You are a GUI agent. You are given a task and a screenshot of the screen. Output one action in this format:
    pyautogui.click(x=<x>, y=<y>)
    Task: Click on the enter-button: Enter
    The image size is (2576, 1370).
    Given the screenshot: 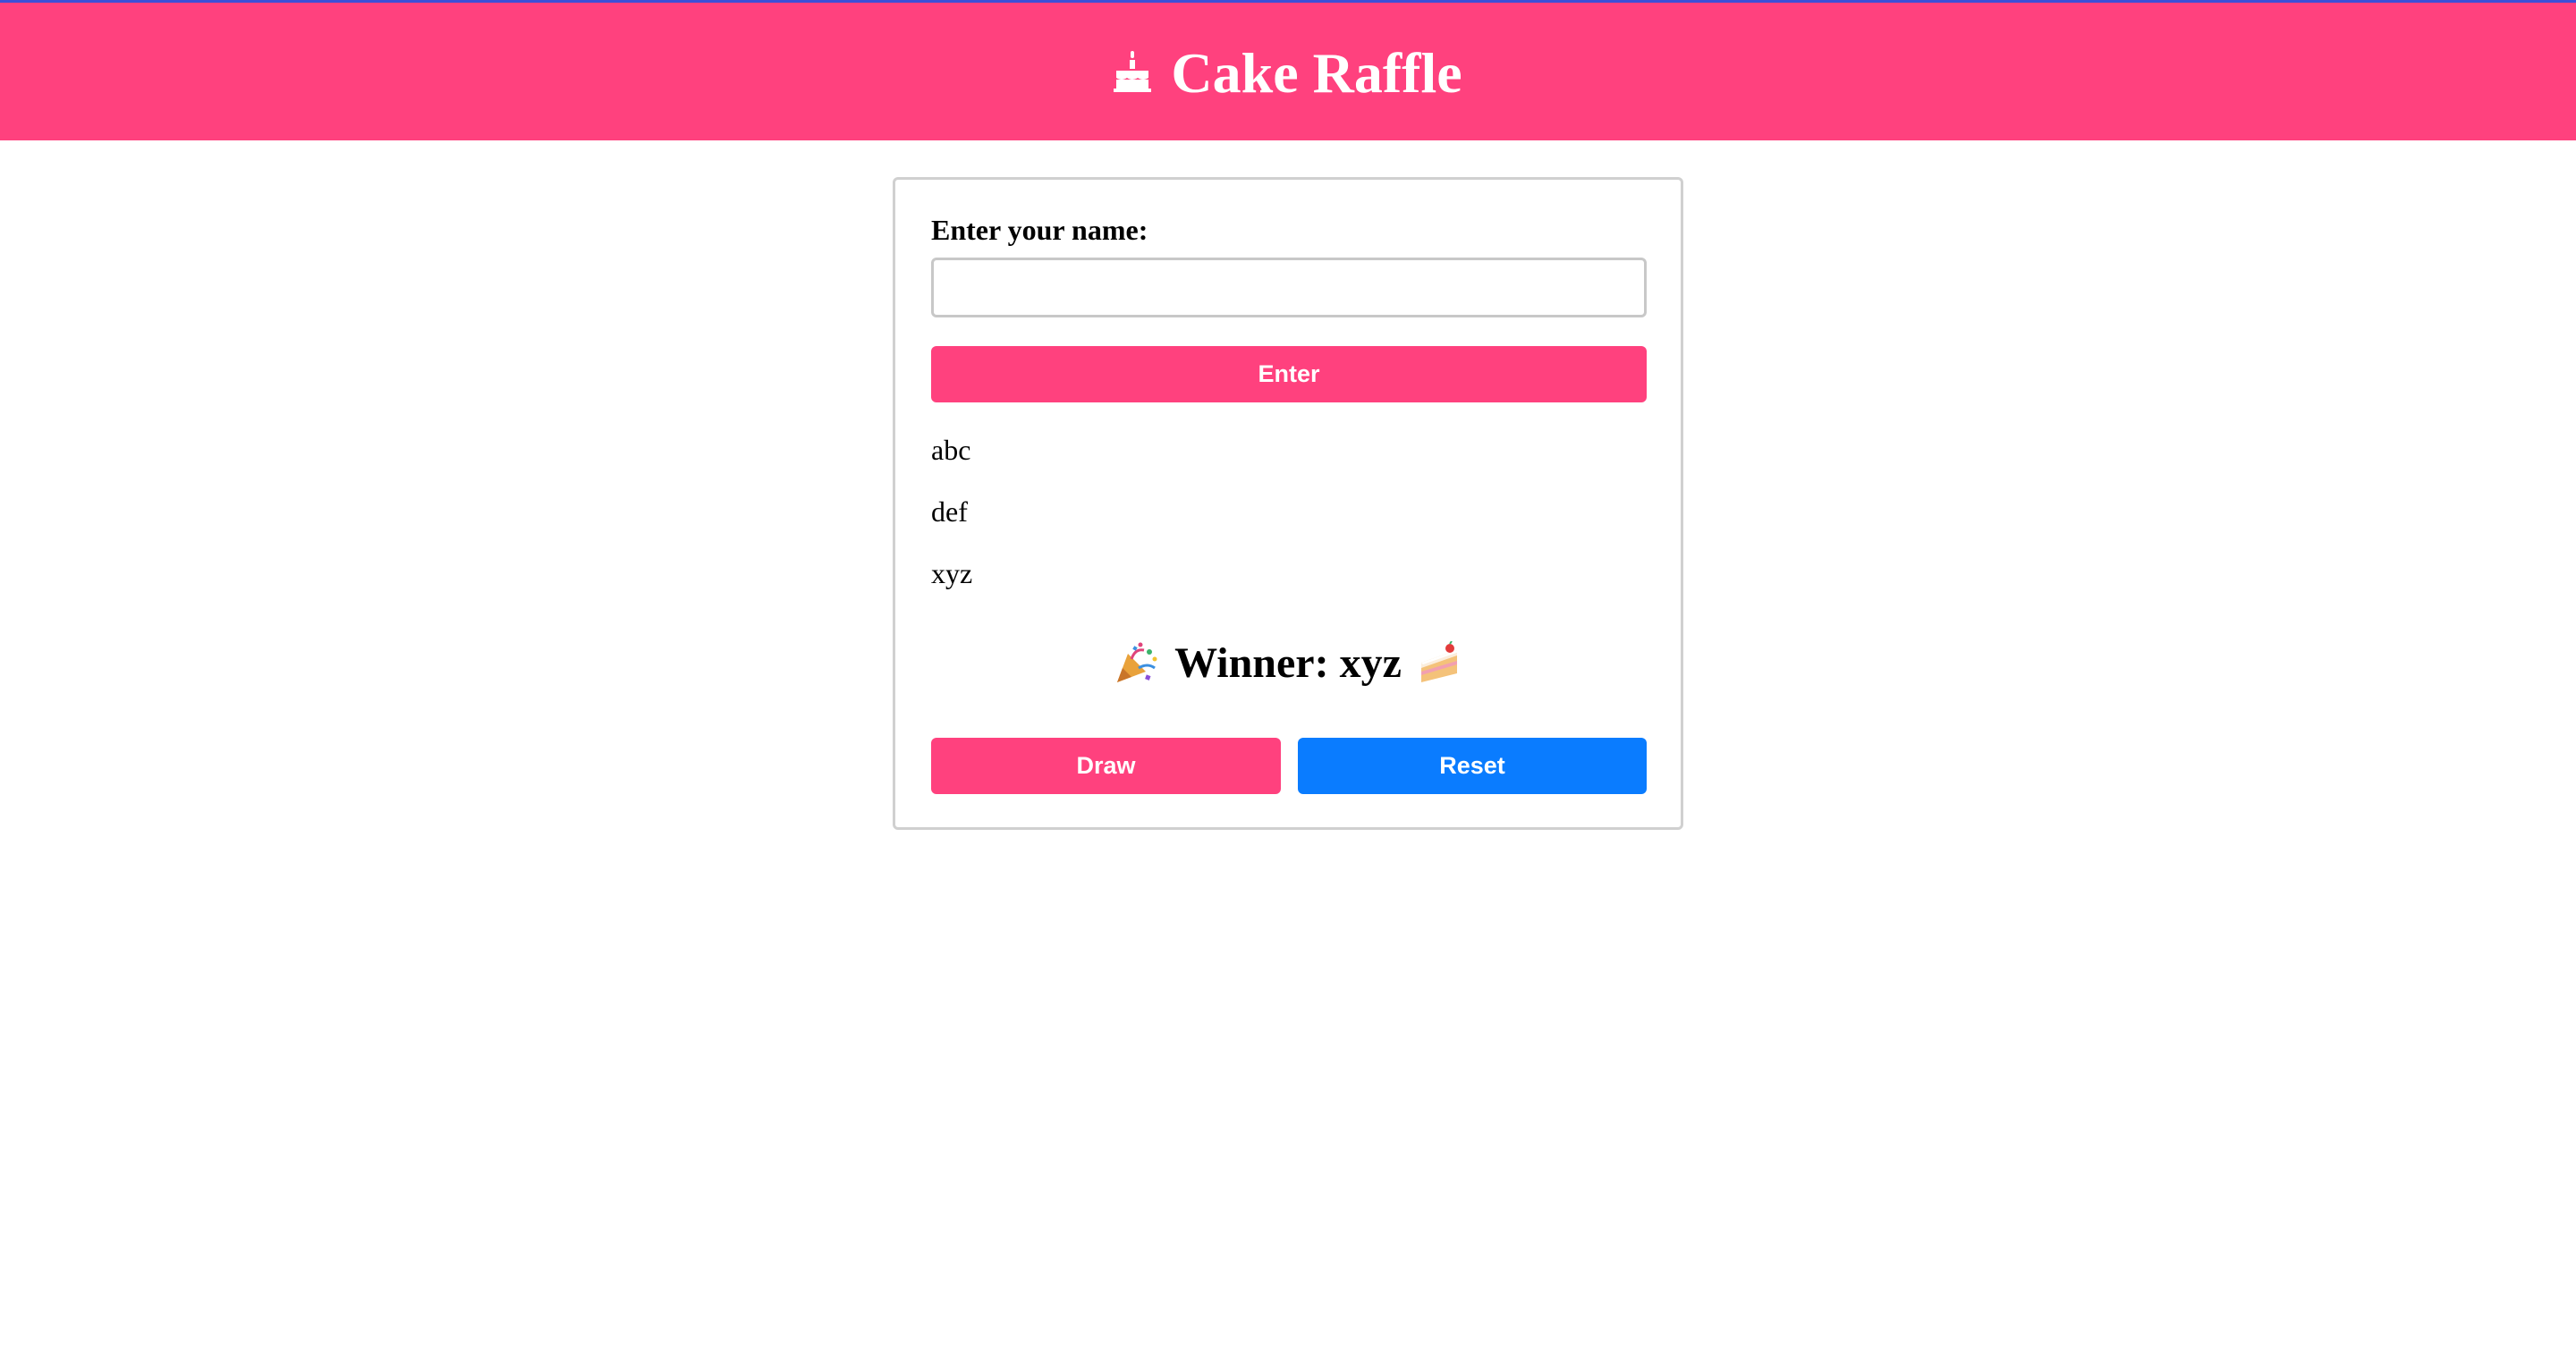 What is the action you would take?
    pyautogui.click(x=1289, y=374)
    